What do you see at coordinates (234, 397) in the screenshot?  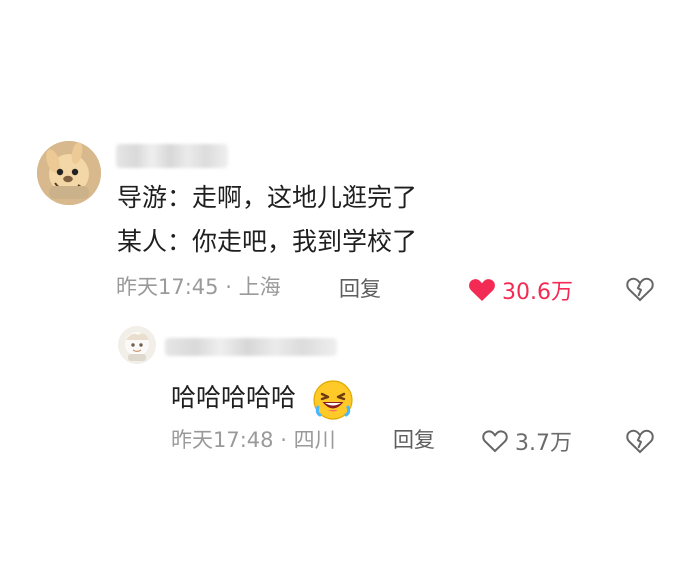 I see `reply-text: 哈哈哈哈哈` at bounding box center [234, 397].